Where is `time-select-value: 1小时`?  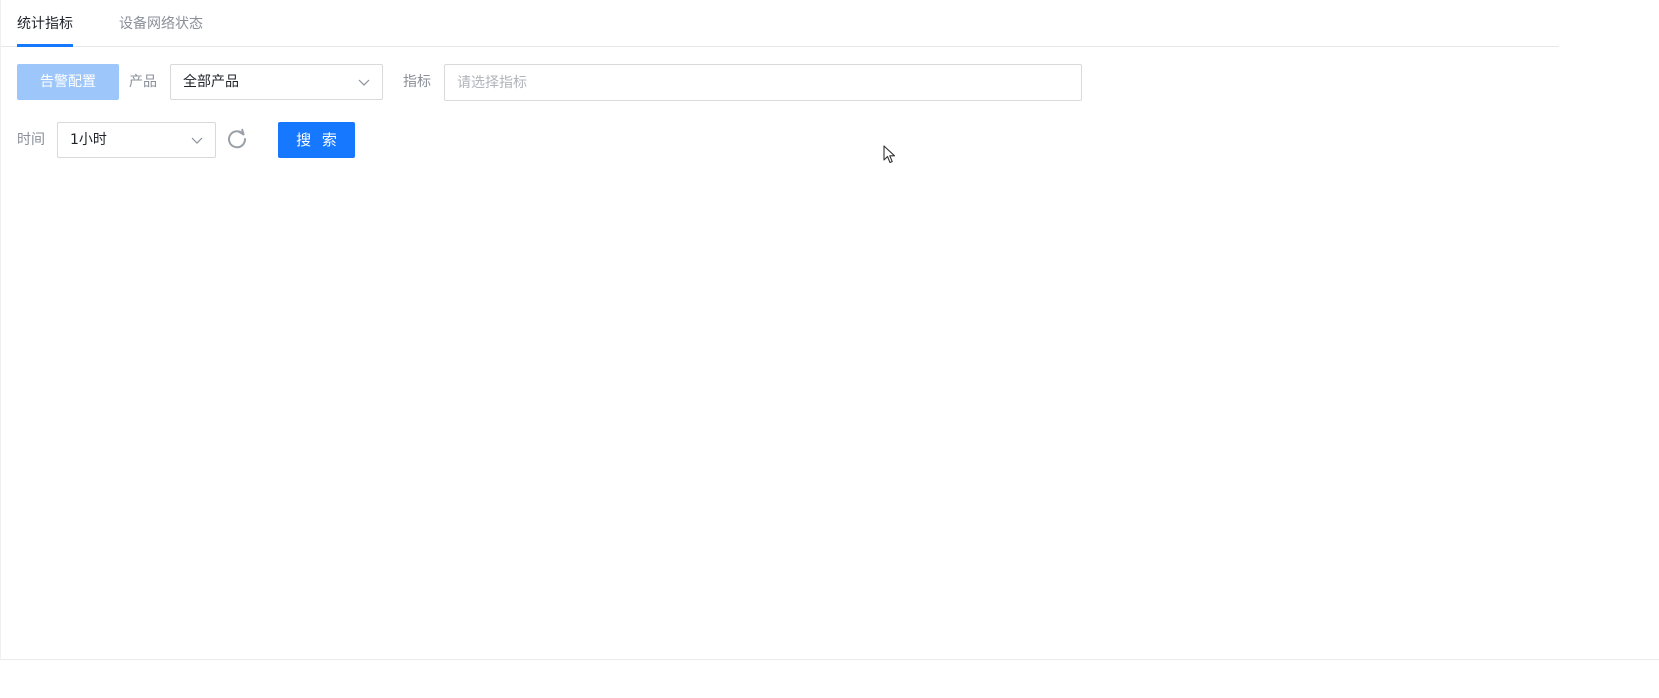 time-select-value: 1小时 is located at coordinates (88, 140).